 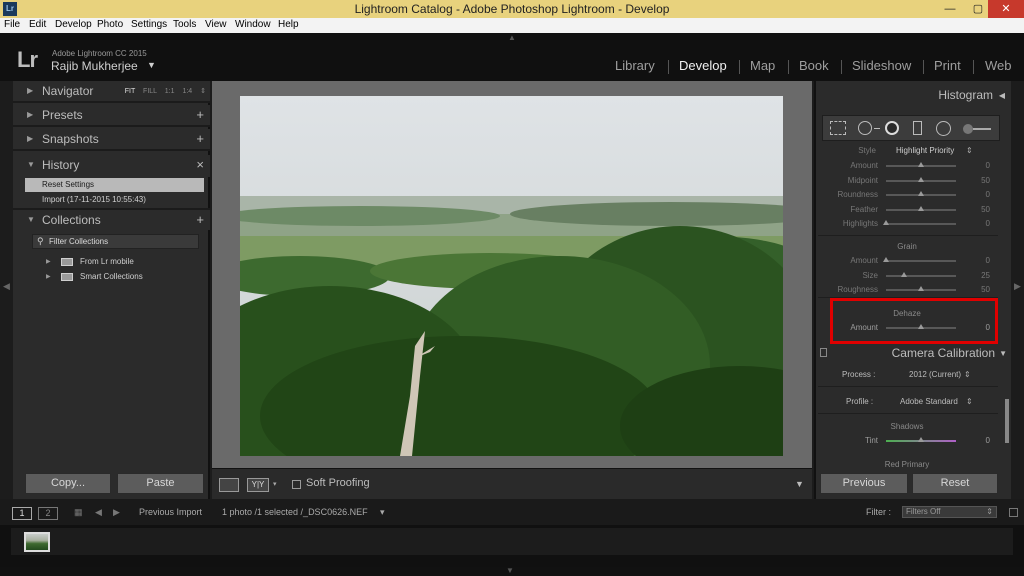 I want to click on collapse-filmstrip-icon: ▼, so click(x=510, y=570).